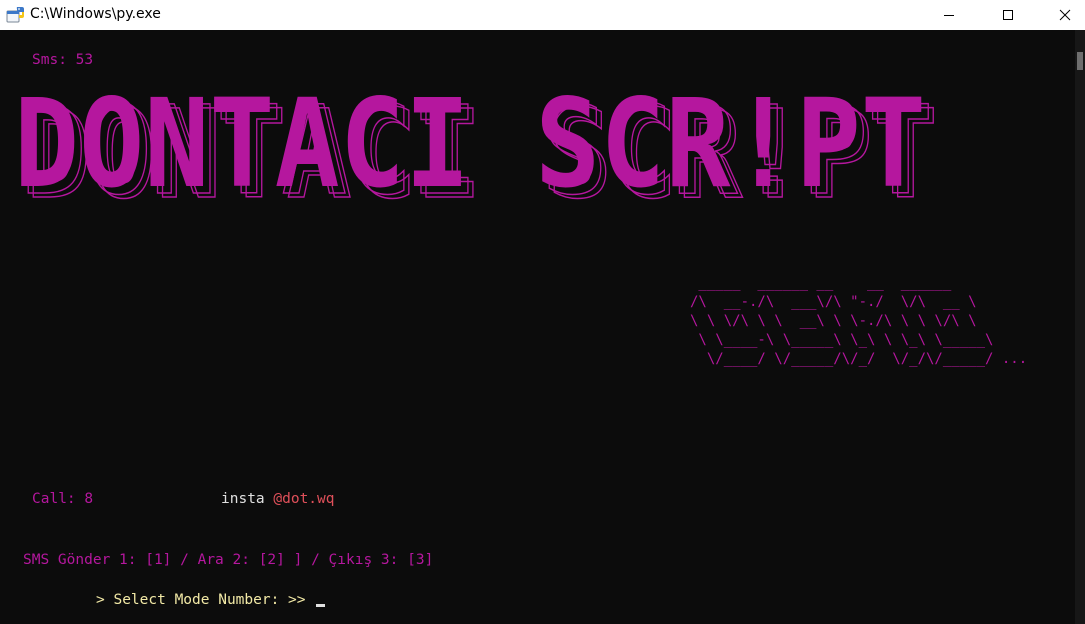 The width and height of the screenshot is (1085, 624). What do you see at coordinates (321, 605) in the screenshot?
I see `text-cursor` at bounding box center [321, 605].